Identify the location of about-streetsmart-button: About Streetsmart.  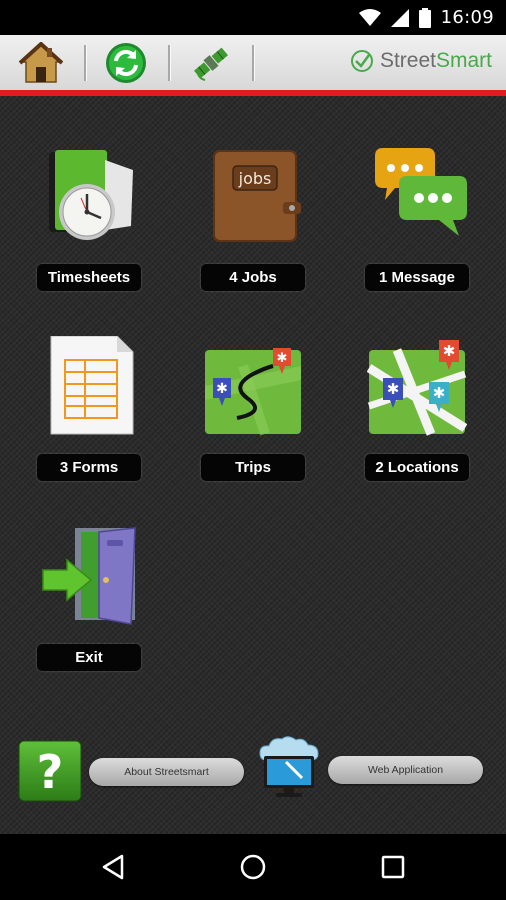
(166, 772).